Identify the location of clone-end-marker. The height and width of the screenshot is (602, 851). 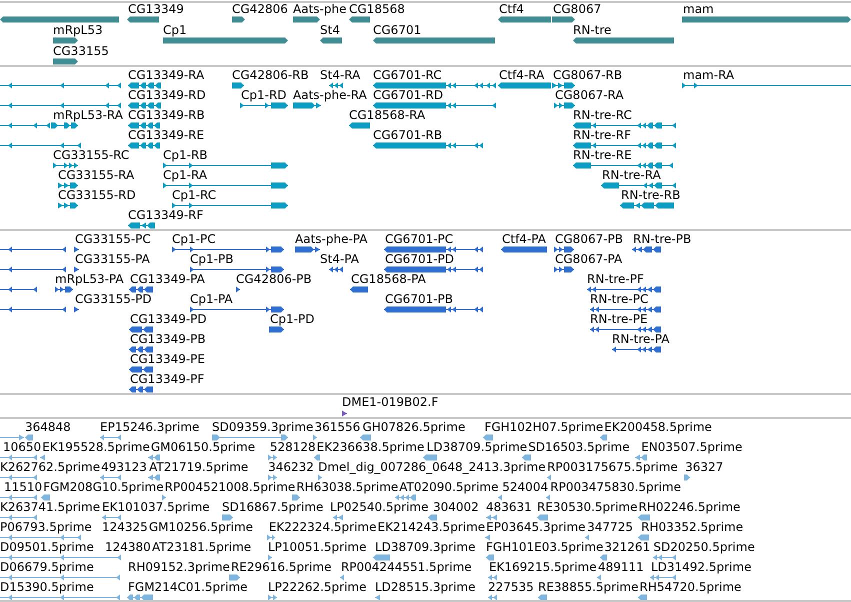
(344, 413).